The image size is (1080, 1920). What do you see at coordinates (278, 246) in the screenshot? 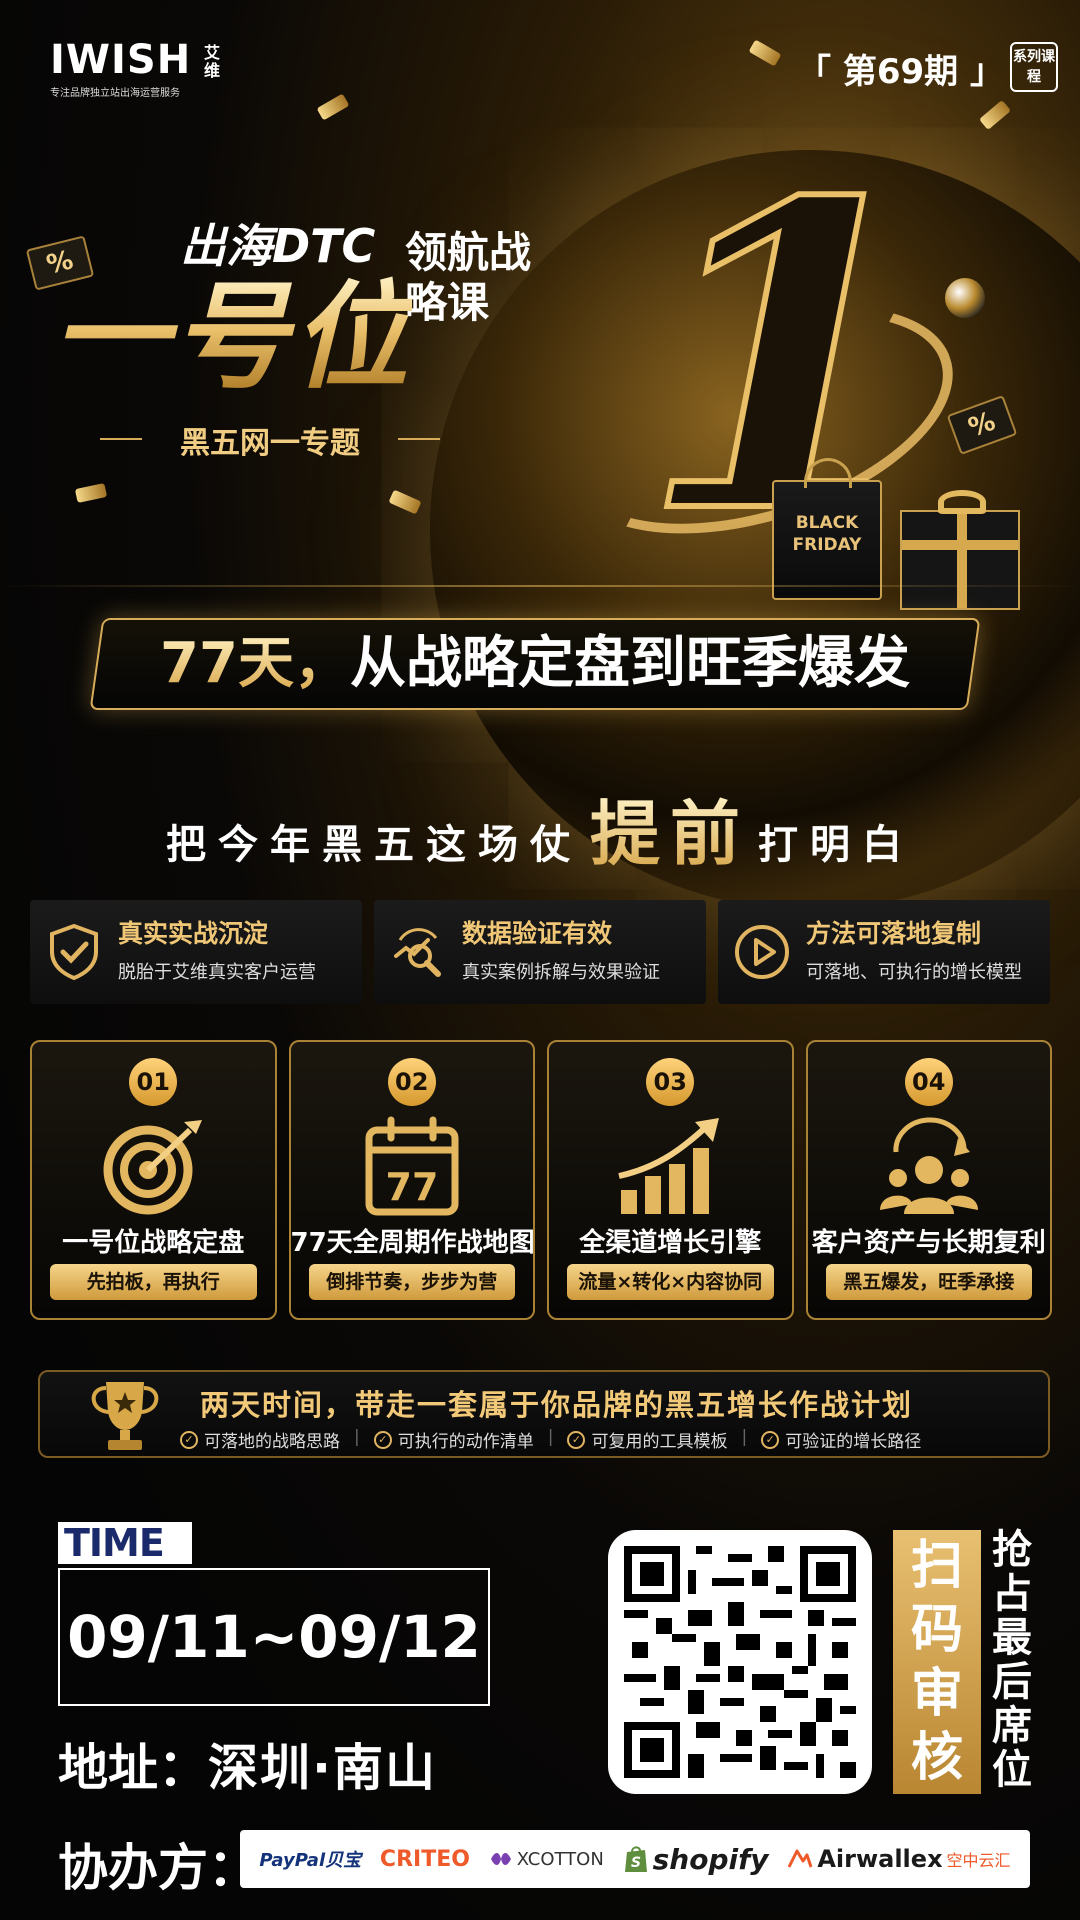
I see `title-dtc: 出海DTC` at bounding box center [278, 246].